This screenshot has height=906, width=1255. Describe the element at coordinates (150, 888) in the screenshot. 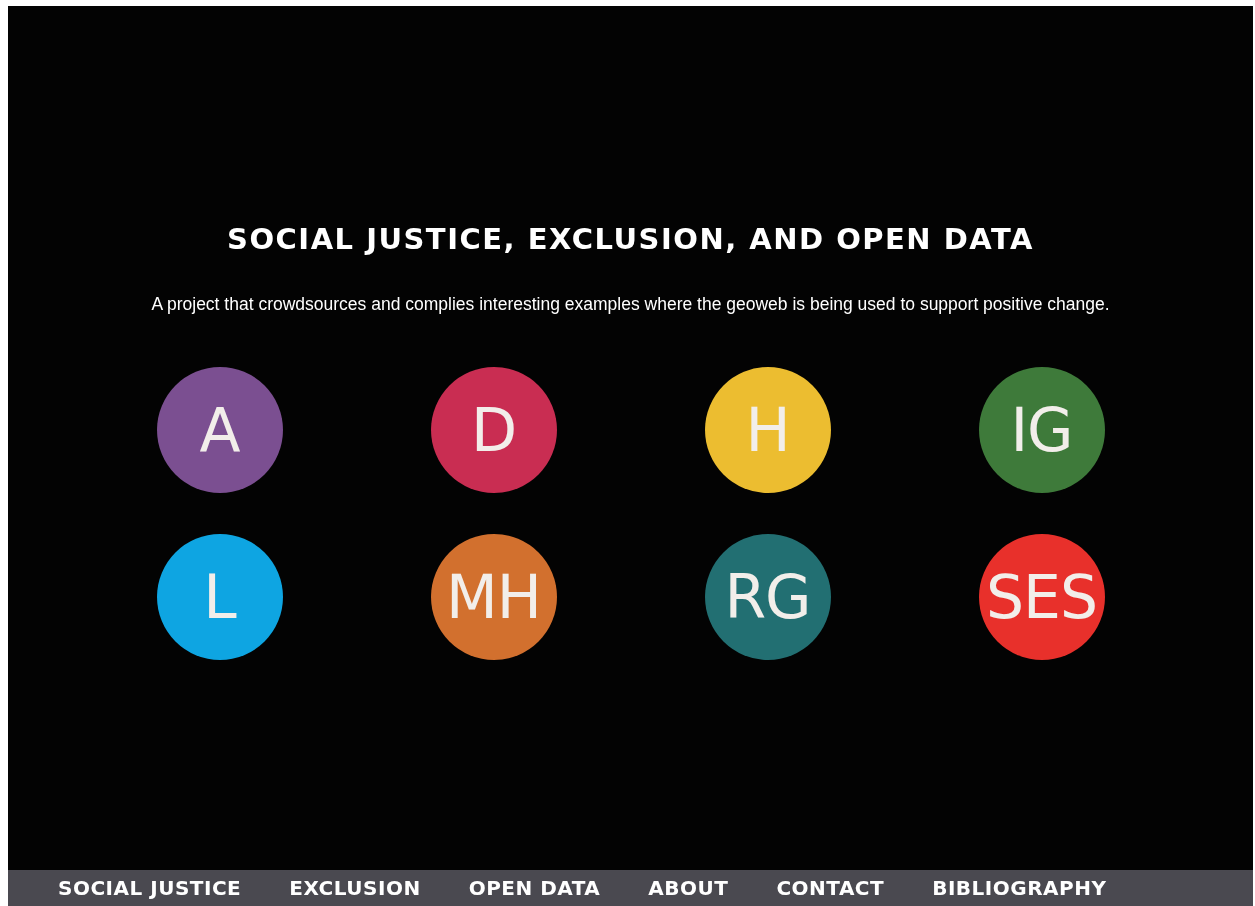

I see `nav-link: SOCIAL JUSTICE` at that location.